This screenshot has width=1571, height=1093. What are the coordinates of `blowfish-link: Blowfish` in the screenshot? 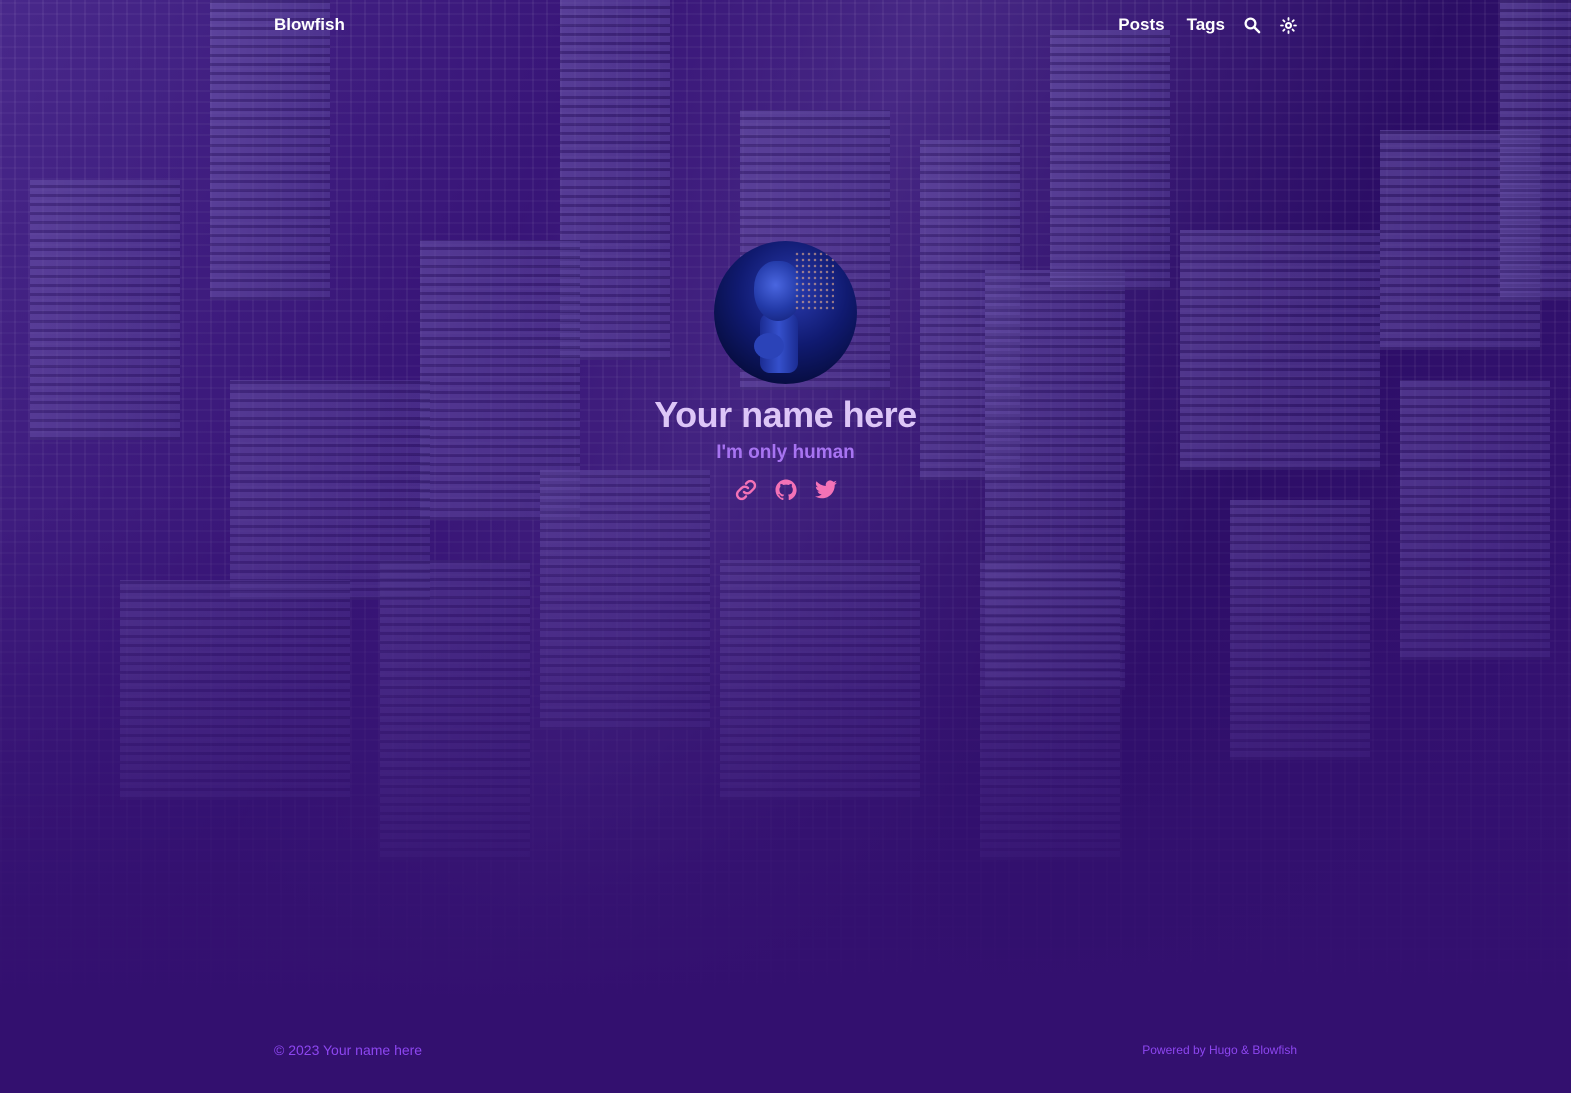 It's located at (1274, 1050).